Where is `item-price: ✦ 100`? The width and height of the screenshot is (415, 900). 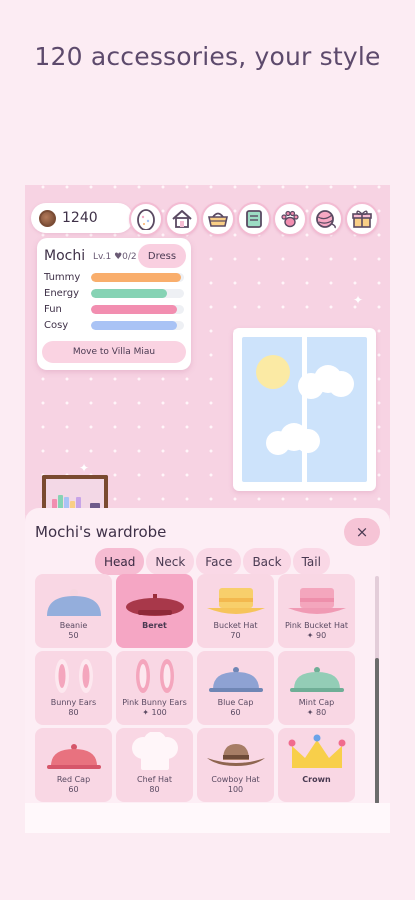 item-price: ✦ 100 is located at coordinates (154, 712).